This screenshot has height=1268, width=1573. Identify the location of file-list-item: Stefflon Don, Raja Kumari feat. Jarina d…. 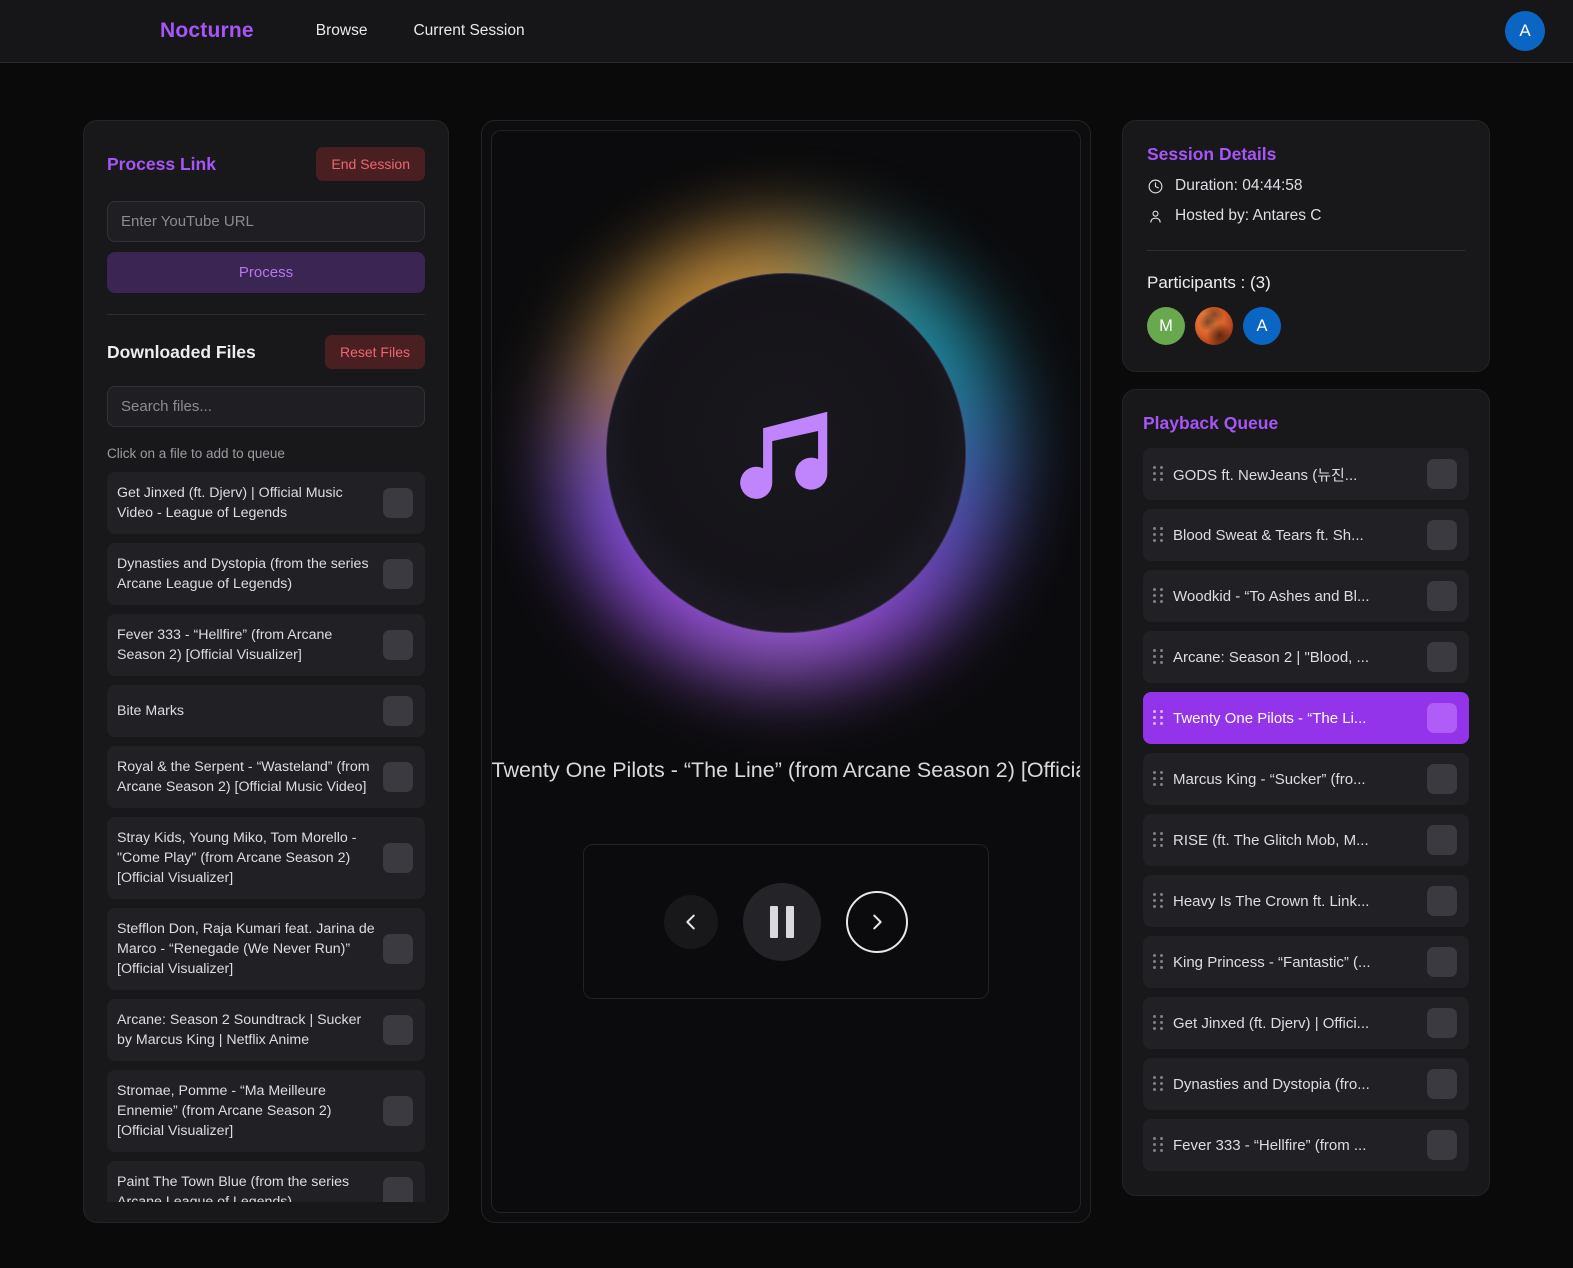
(266, 949).